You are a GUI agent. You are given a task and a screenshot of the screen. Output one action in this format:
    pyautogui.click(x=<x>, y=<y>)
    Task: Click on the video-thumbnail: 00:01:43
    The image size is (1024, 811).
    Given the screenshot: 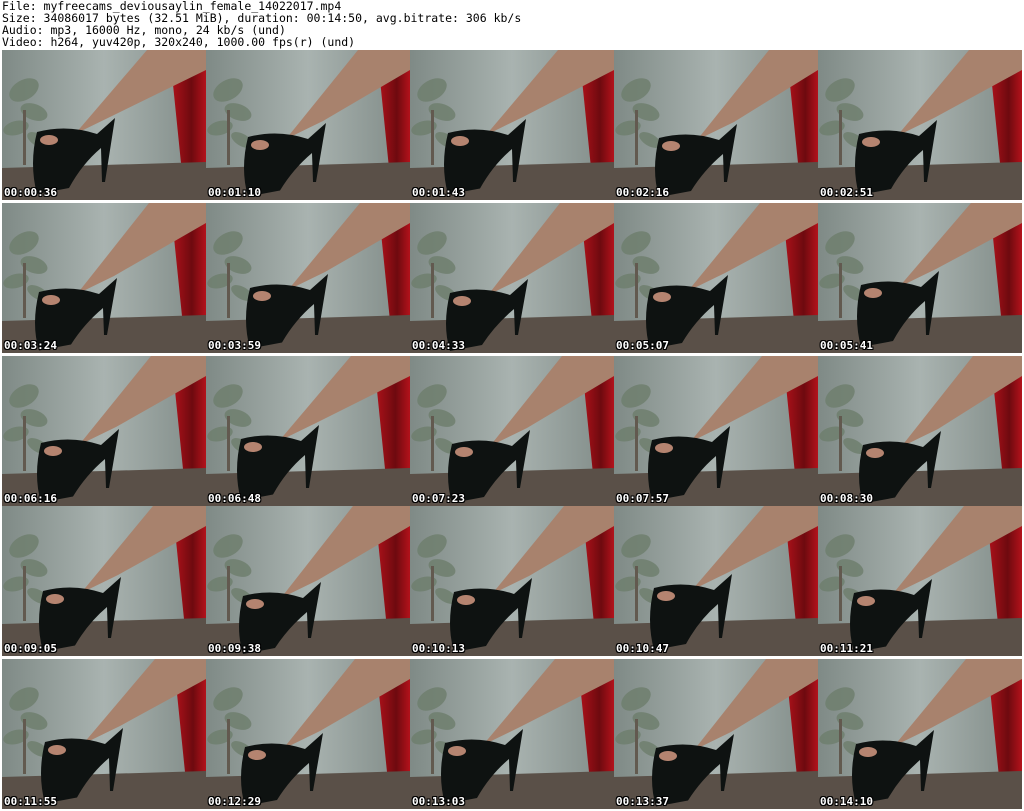 What is the action you would take?
    pyautogui.click(x=512, y=125)
    